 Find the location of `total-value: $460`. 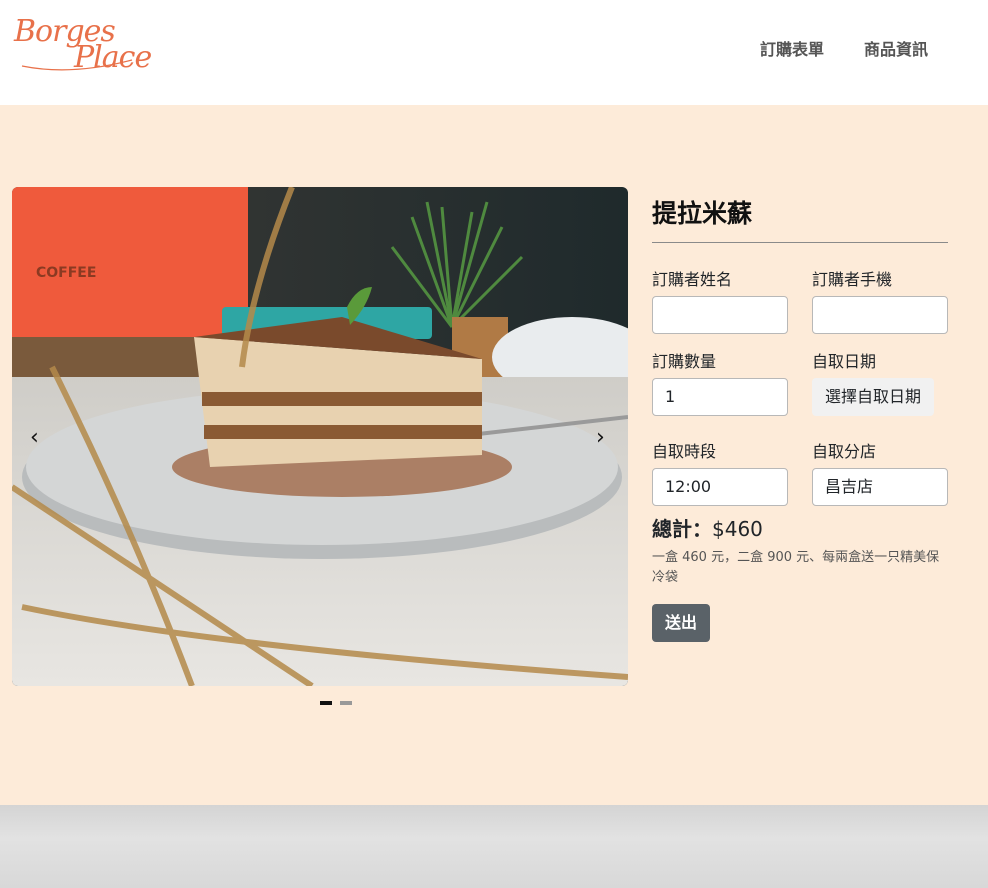

total-value: $460 is located at coordinates (737, 529).